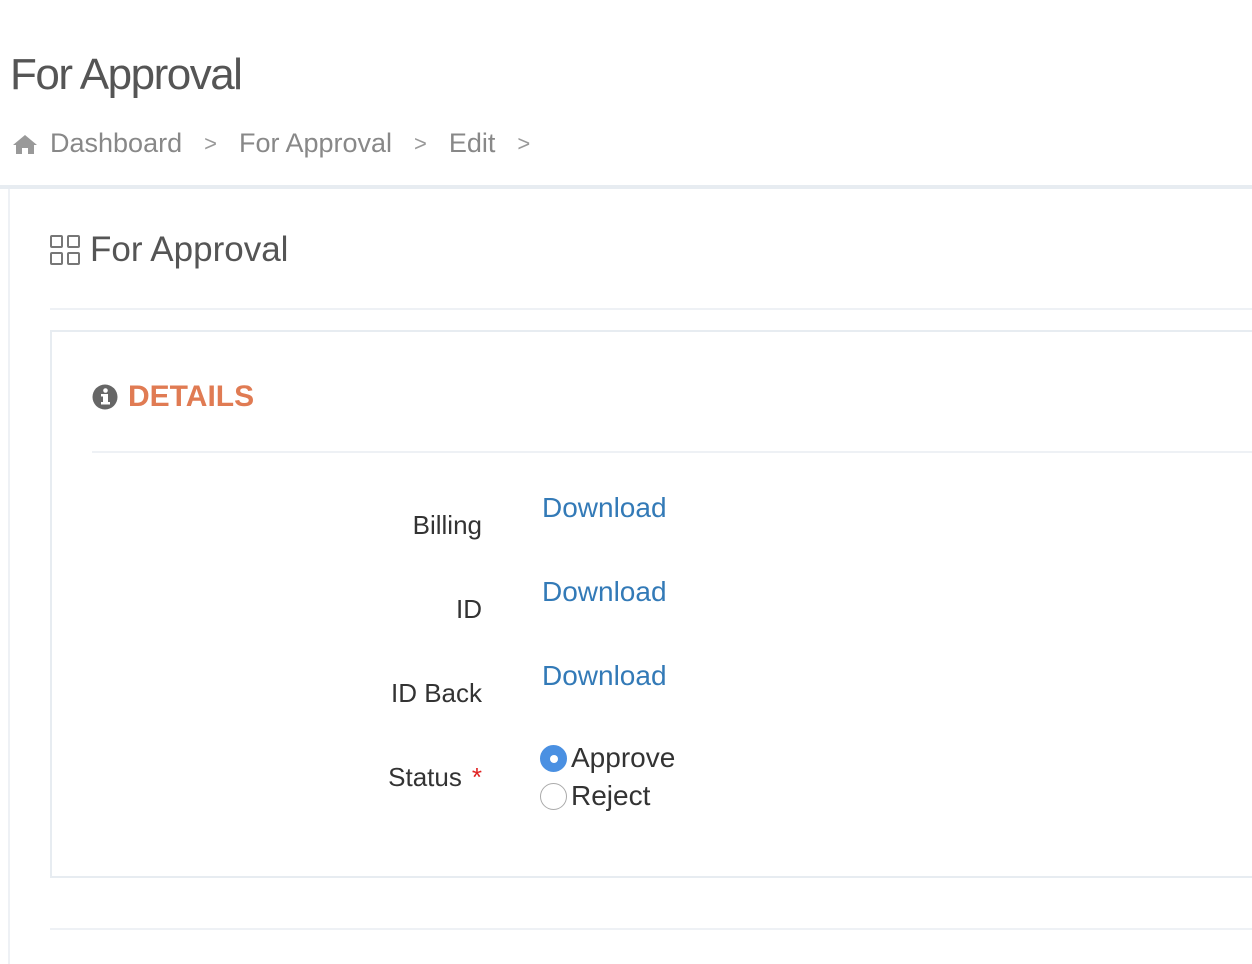 This screenshot has width=1252, height=964. I want to click on breadcrumb-edit: Edit, so click(472, 143).